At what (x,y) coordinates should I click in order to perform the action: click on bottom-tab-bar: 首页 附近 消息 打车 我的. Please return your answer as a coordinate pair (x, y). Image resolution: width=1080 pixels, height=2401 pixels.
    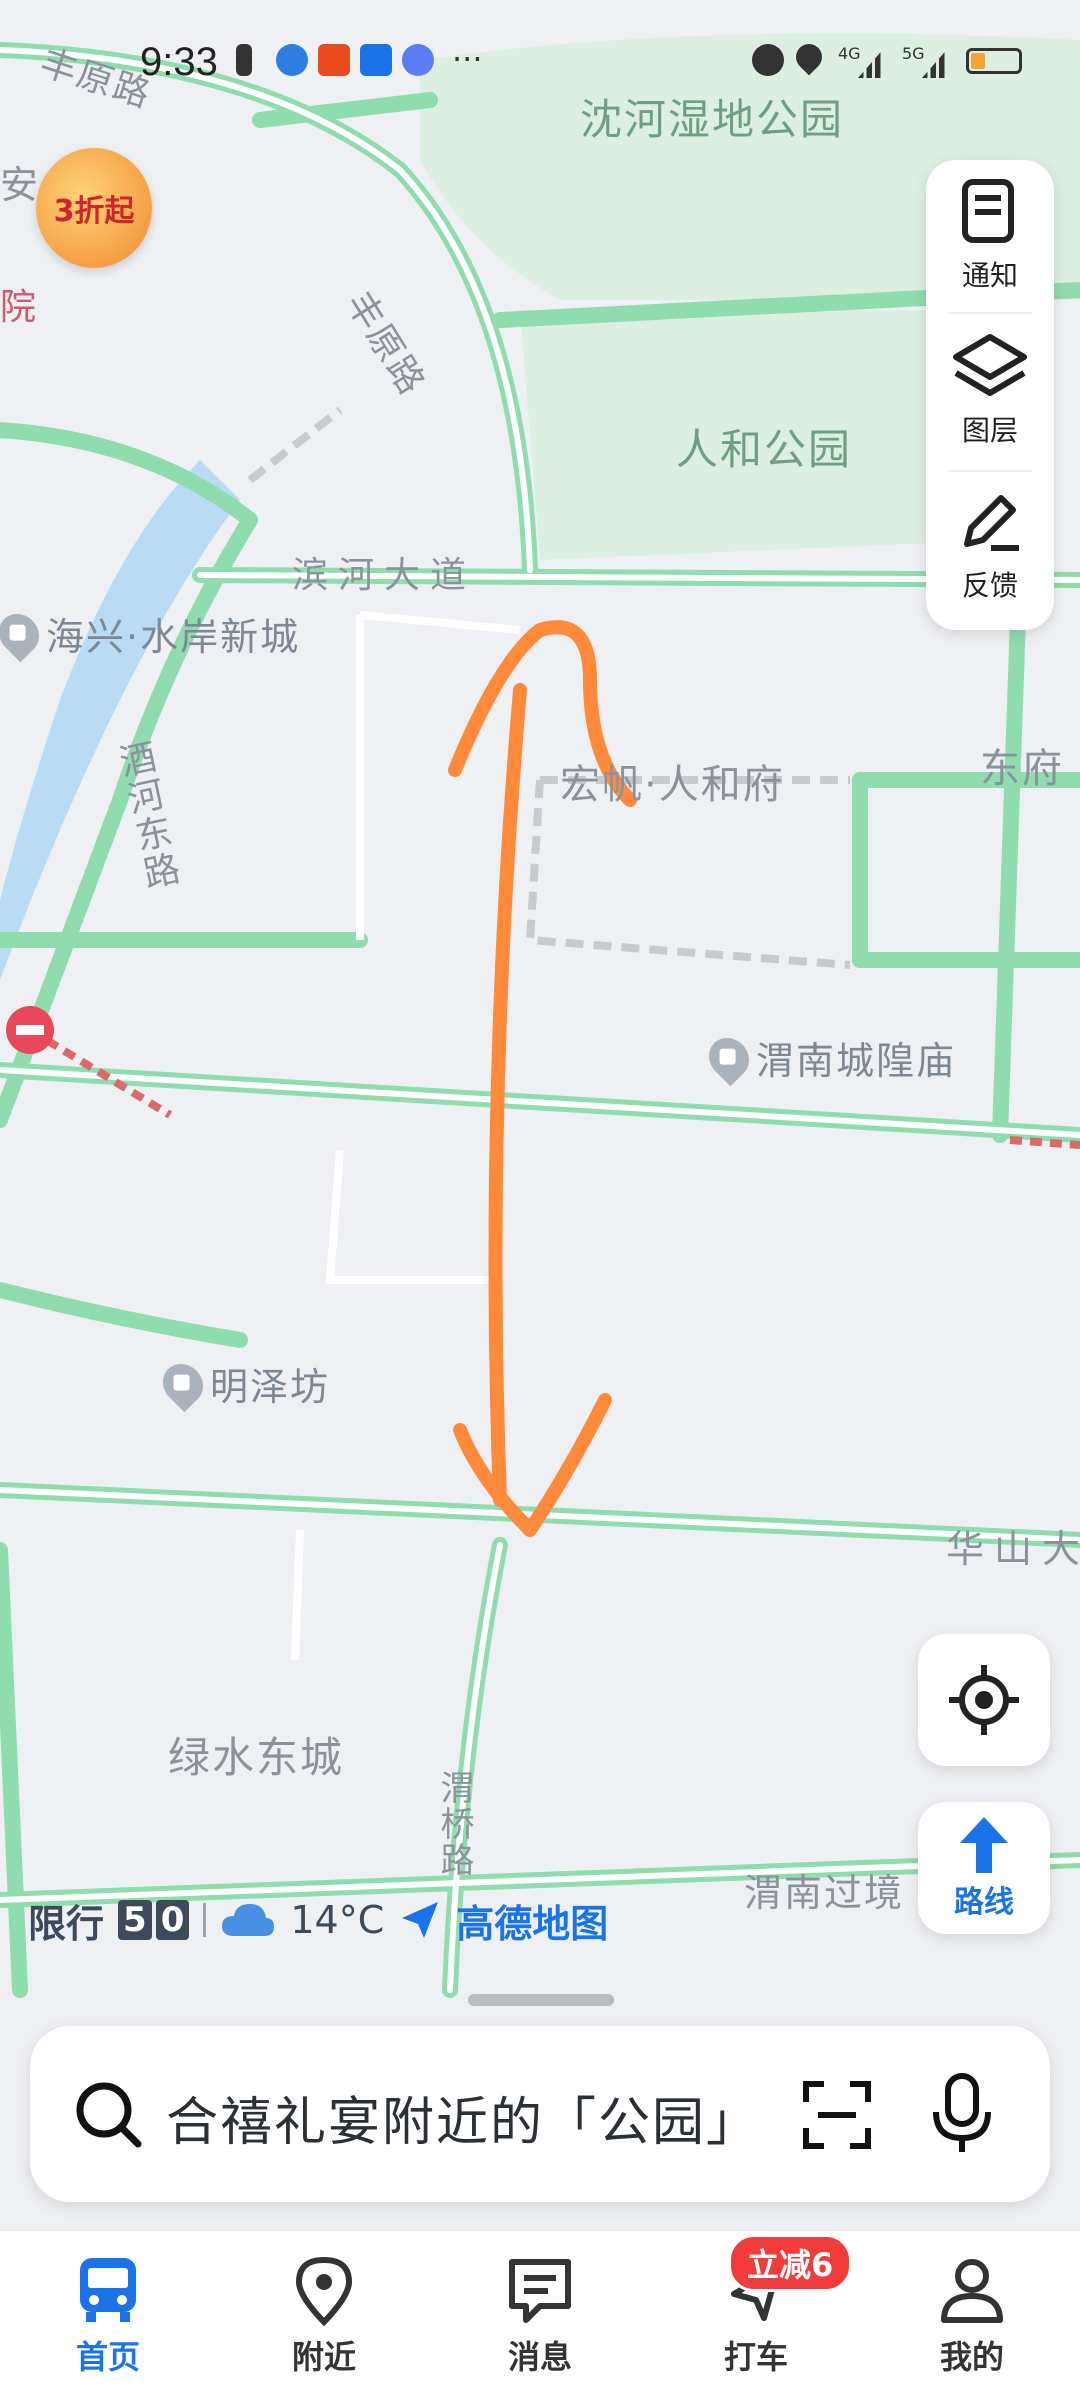
    Looking at the image, I should click on (540, 2315).